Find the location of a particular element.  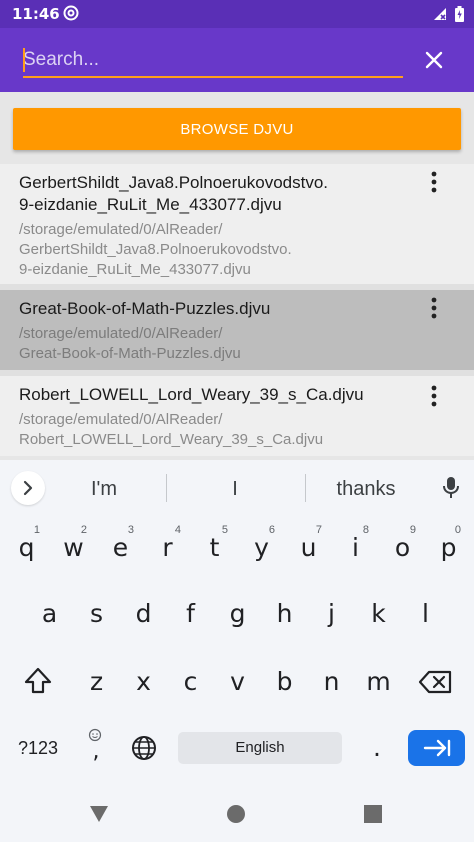

key-b: b is located at coordinates (284, 682).